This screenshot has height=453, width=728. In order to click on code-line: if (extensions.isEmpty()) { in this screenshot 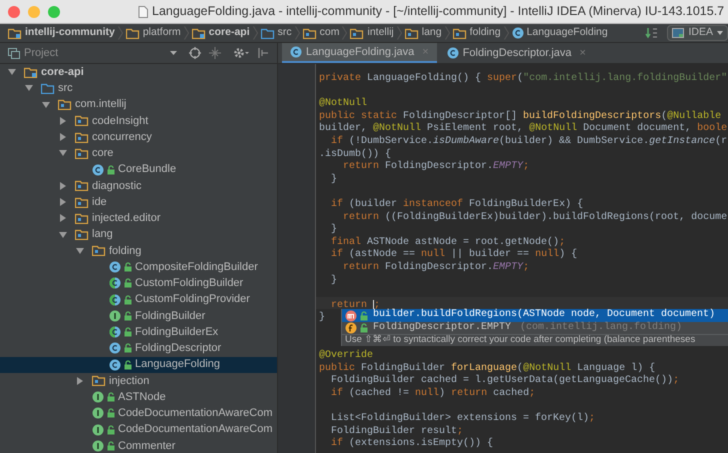, I will do `click(412, 444)`.